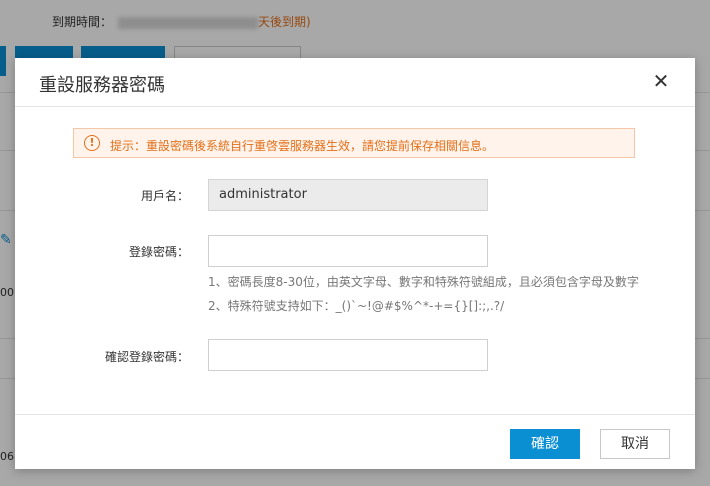 This screenshot has height=486, width=710. What do you see at coordinates (545, 444) in the screenshot?
I see `confirm-button: 確認` at bounding box center [545, 444].